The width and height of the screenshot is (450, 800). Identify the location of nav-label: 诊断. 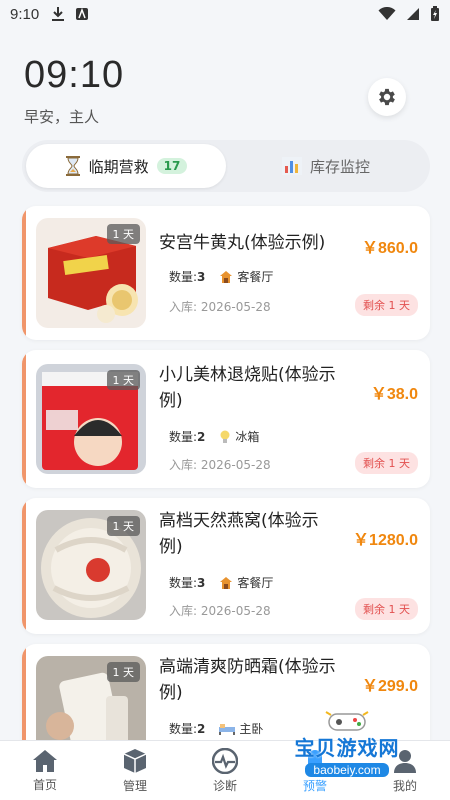
(224, 785).